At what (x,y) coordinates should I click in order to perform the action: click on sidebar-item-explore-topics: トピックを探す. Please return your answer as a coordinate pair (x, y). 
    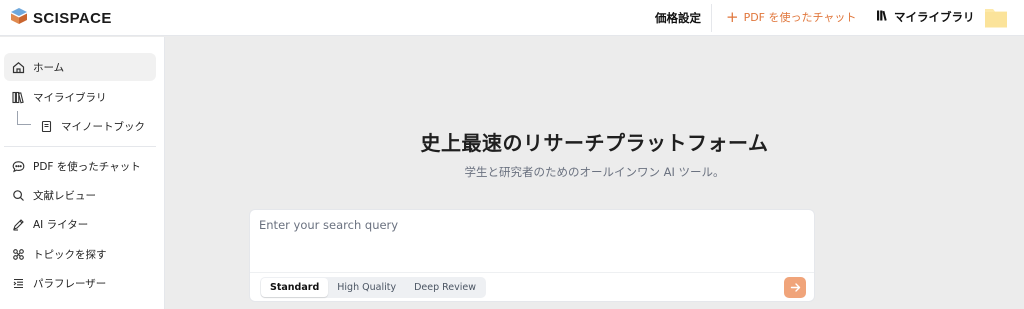
    Looking at the image, I should click on (80, 254).